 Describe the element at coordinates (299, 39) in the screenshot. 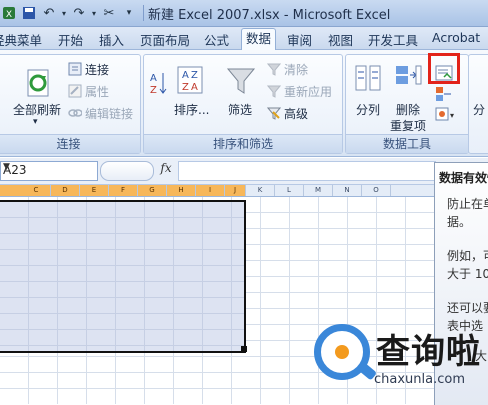

I see `tab-review: 审阅` at that location.